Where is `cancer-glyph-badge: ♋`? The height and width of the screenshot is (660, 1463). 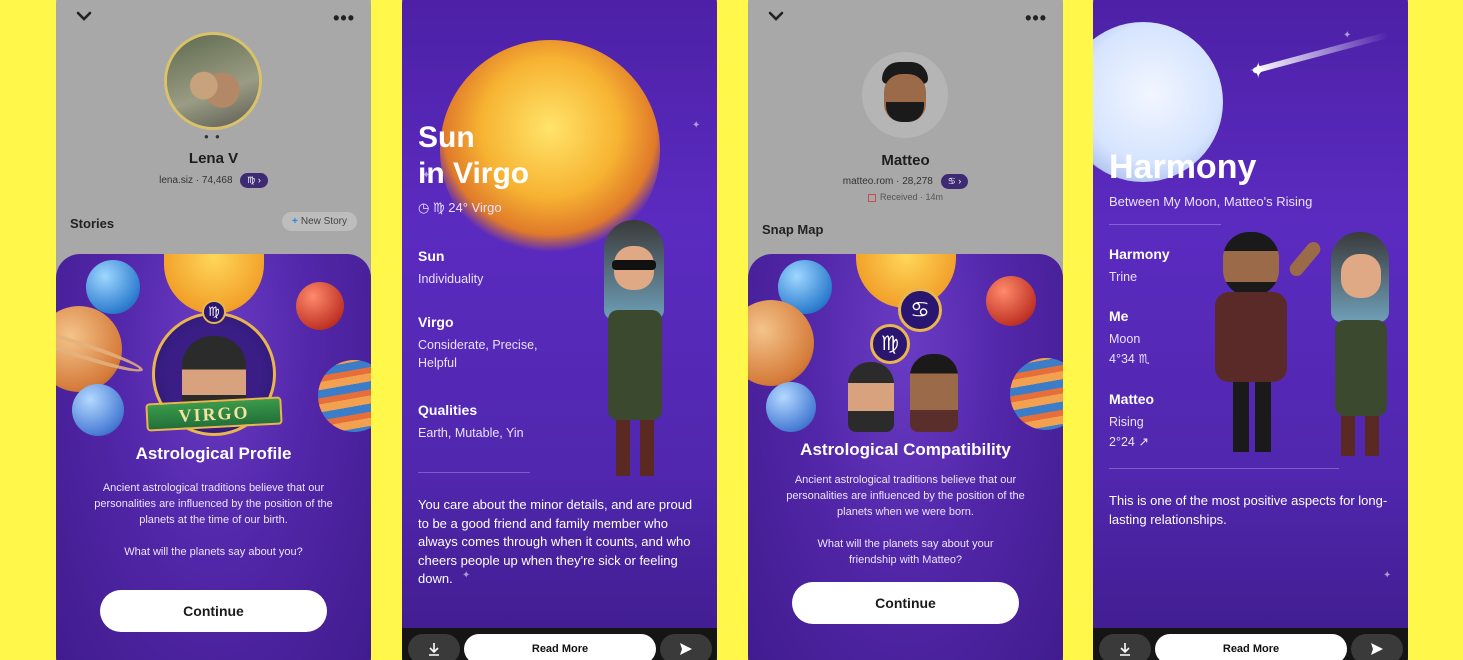 cancer-glyph-badge: ♋ is located at coordinates (920, 310).